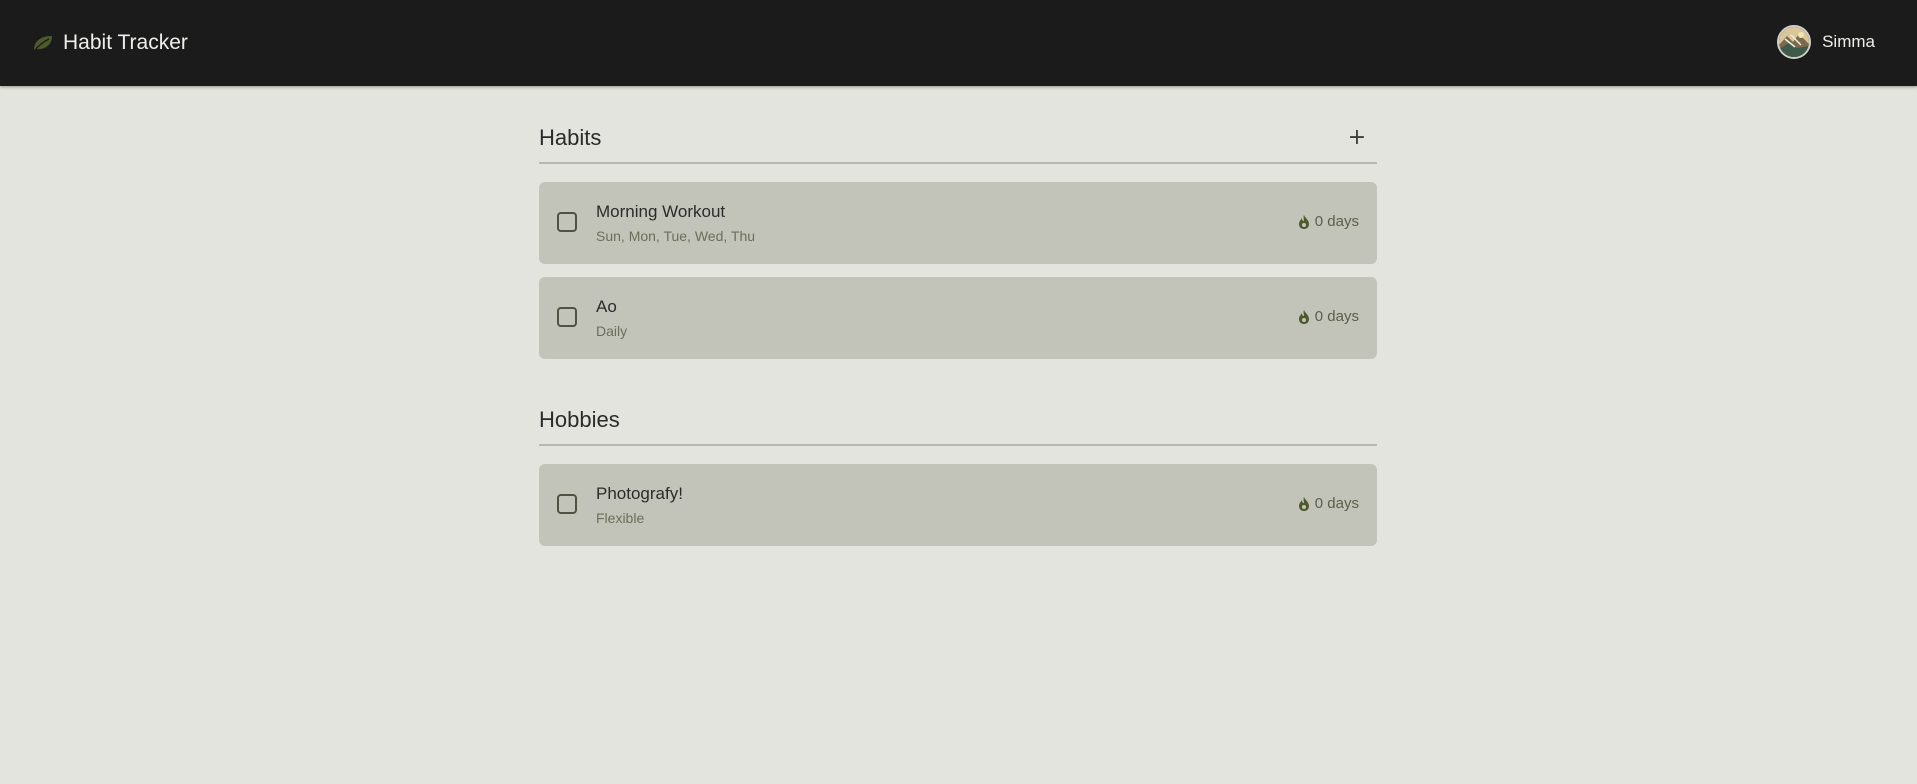 The image size is (1917, 784). What do you see at coordinates (620, 518) in the screenshot?
I see `habit-schedule: Flexible` at bounding box center [620, 518].